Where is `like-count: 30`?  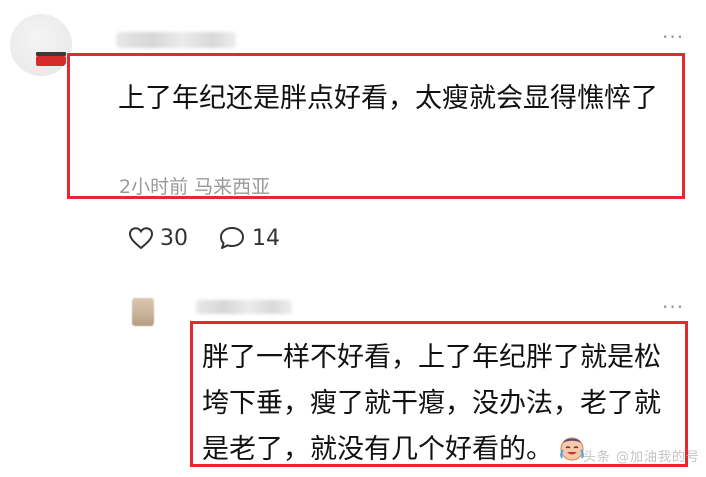 like-count: 30 is located at coordinates (174, 238).